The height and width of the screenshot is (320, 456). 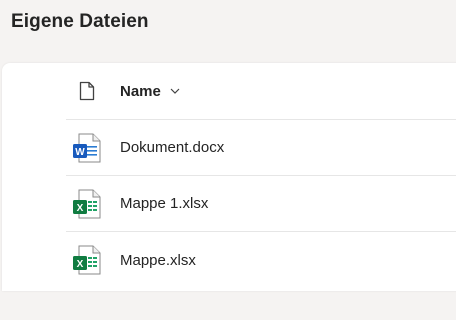 I want to click on column-header-name-label: Name, so click(x=140, y=91).